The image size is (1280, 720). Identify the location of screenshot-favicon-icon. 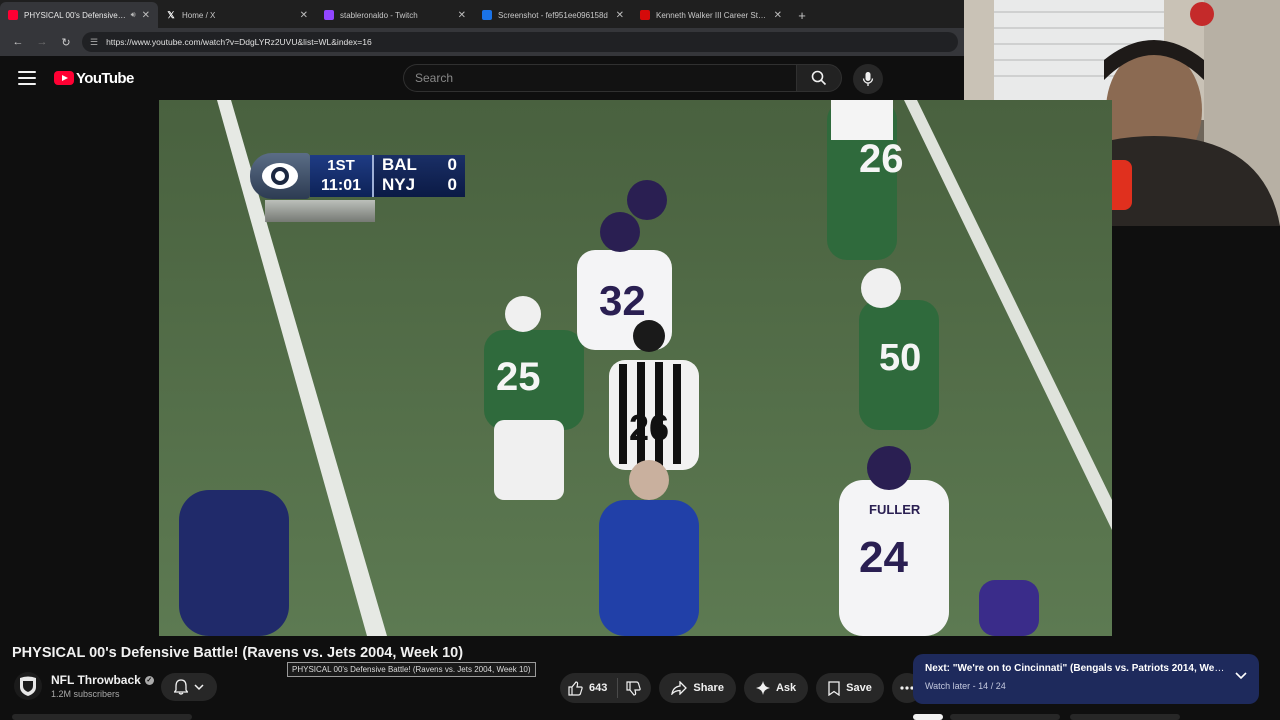
(487, 15).